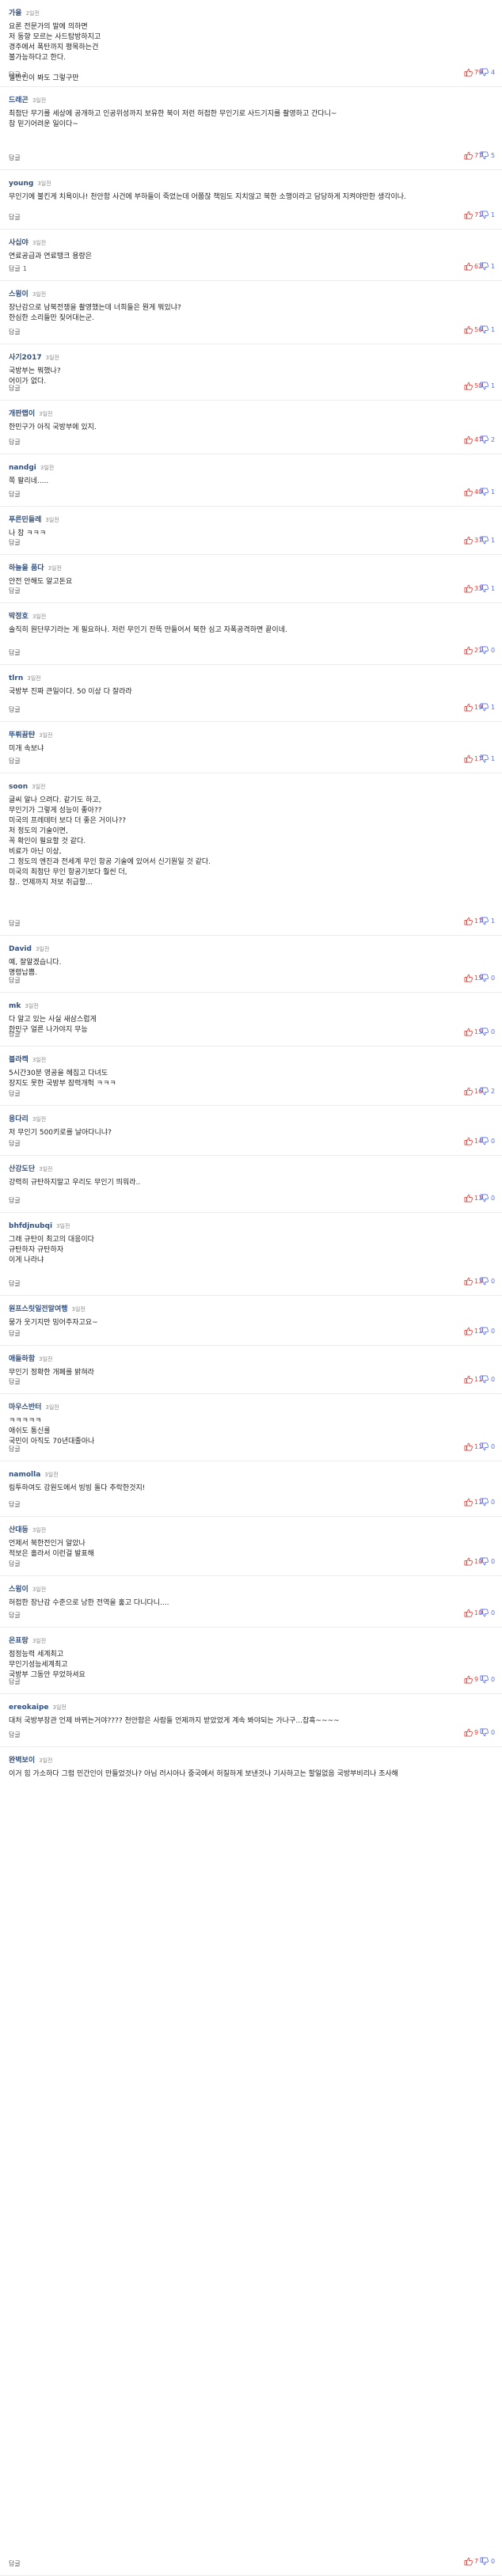 The height and width of the screenshot is (2576, 502). Describe the element at coordinates (25, 358) in the screenshot. I see `comment-nickname: 사기2017` at that location.